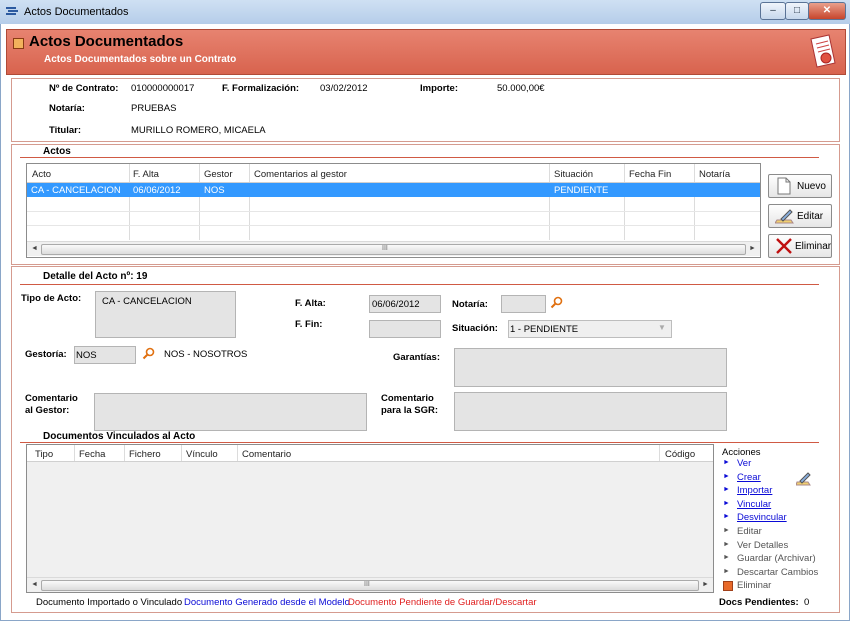  What do you see at coordinates (442, 602) in the screenshot?
I see `legend-pendiente: Documento Pendiente de Guardar/Descartar` at bounding box center [442, 602].